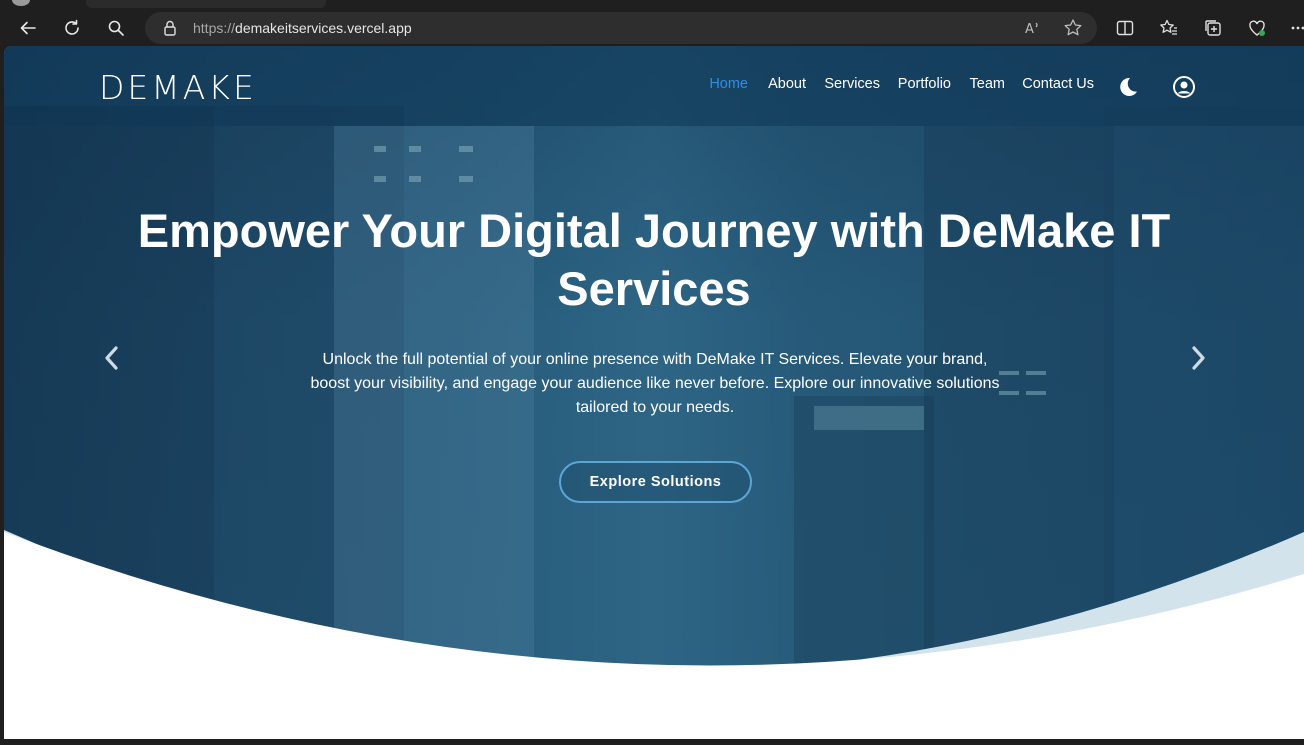 Image resolution: width=1304 pixels, height=745 pixels. I want to click on refresh-icon, so click(72, 28).